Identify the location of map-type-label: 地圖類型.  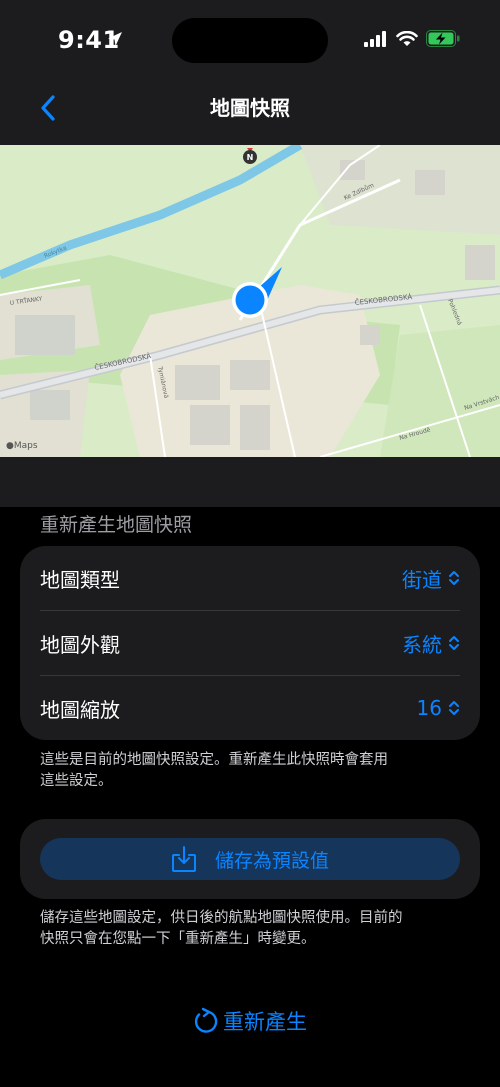
(80, 579).